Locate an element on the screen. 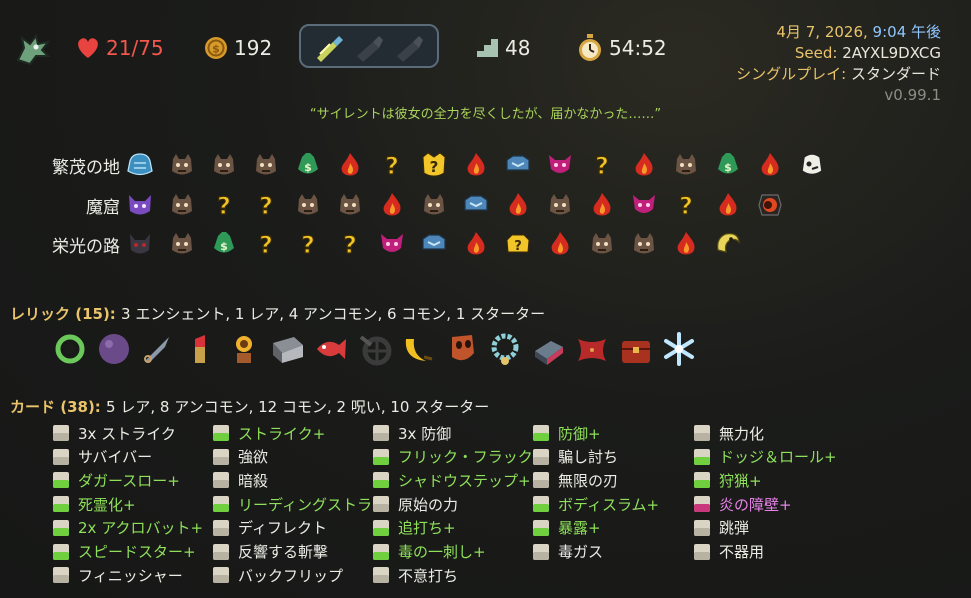 This screenshot has width=971, height=598. card-entry: 原始の力 is located at coordinates (415, 504).